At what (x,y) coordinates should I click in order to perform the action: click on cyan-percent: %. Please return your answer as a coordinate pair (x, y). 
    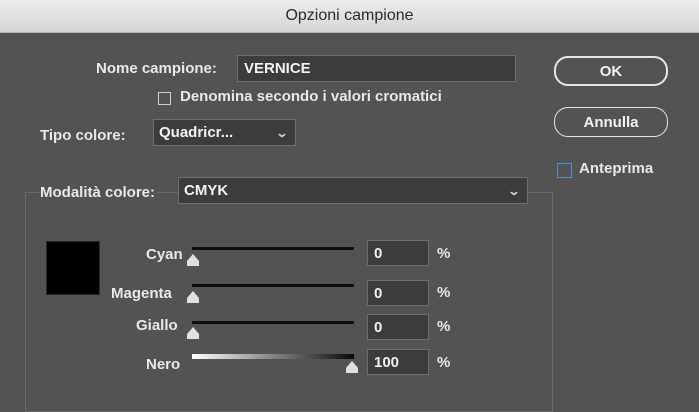
    Looking at the image, I should click on (444, 253).